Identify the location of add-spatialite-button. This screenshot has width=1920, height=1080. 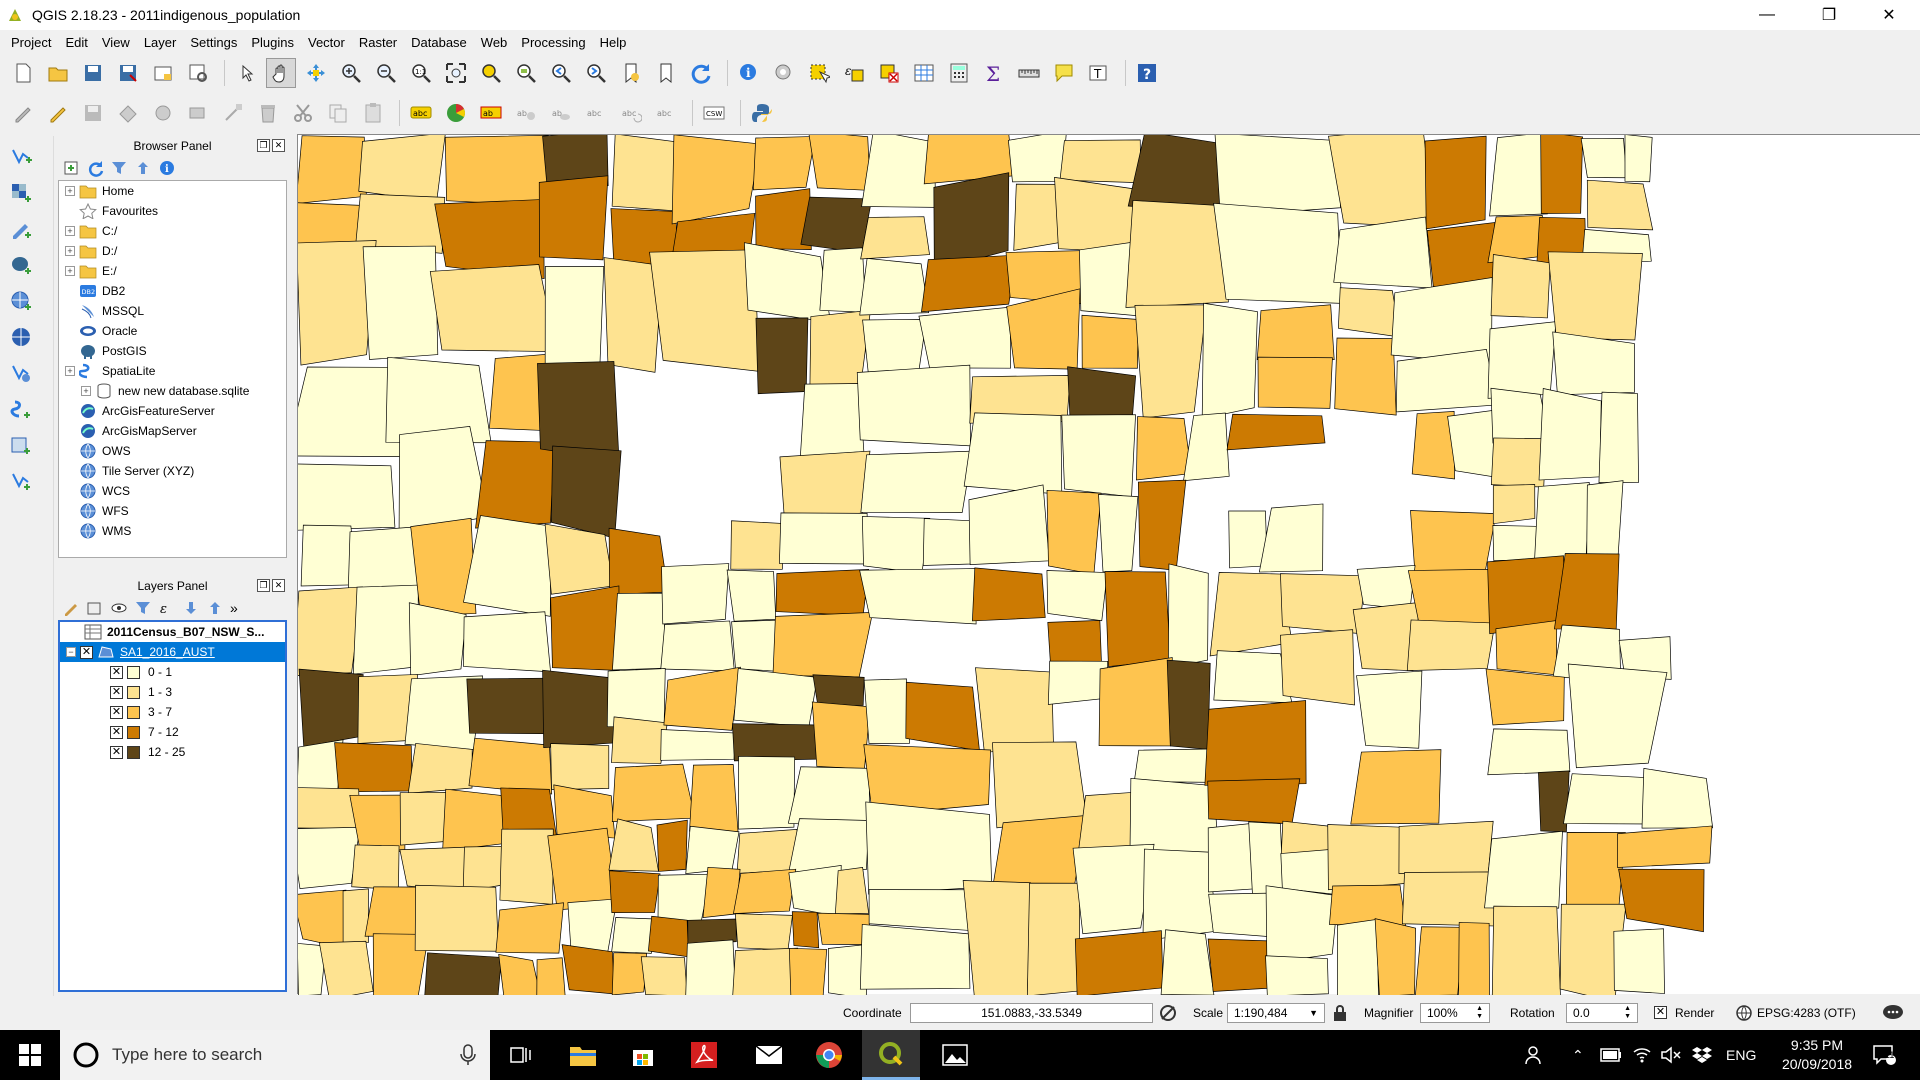
(21, 409).